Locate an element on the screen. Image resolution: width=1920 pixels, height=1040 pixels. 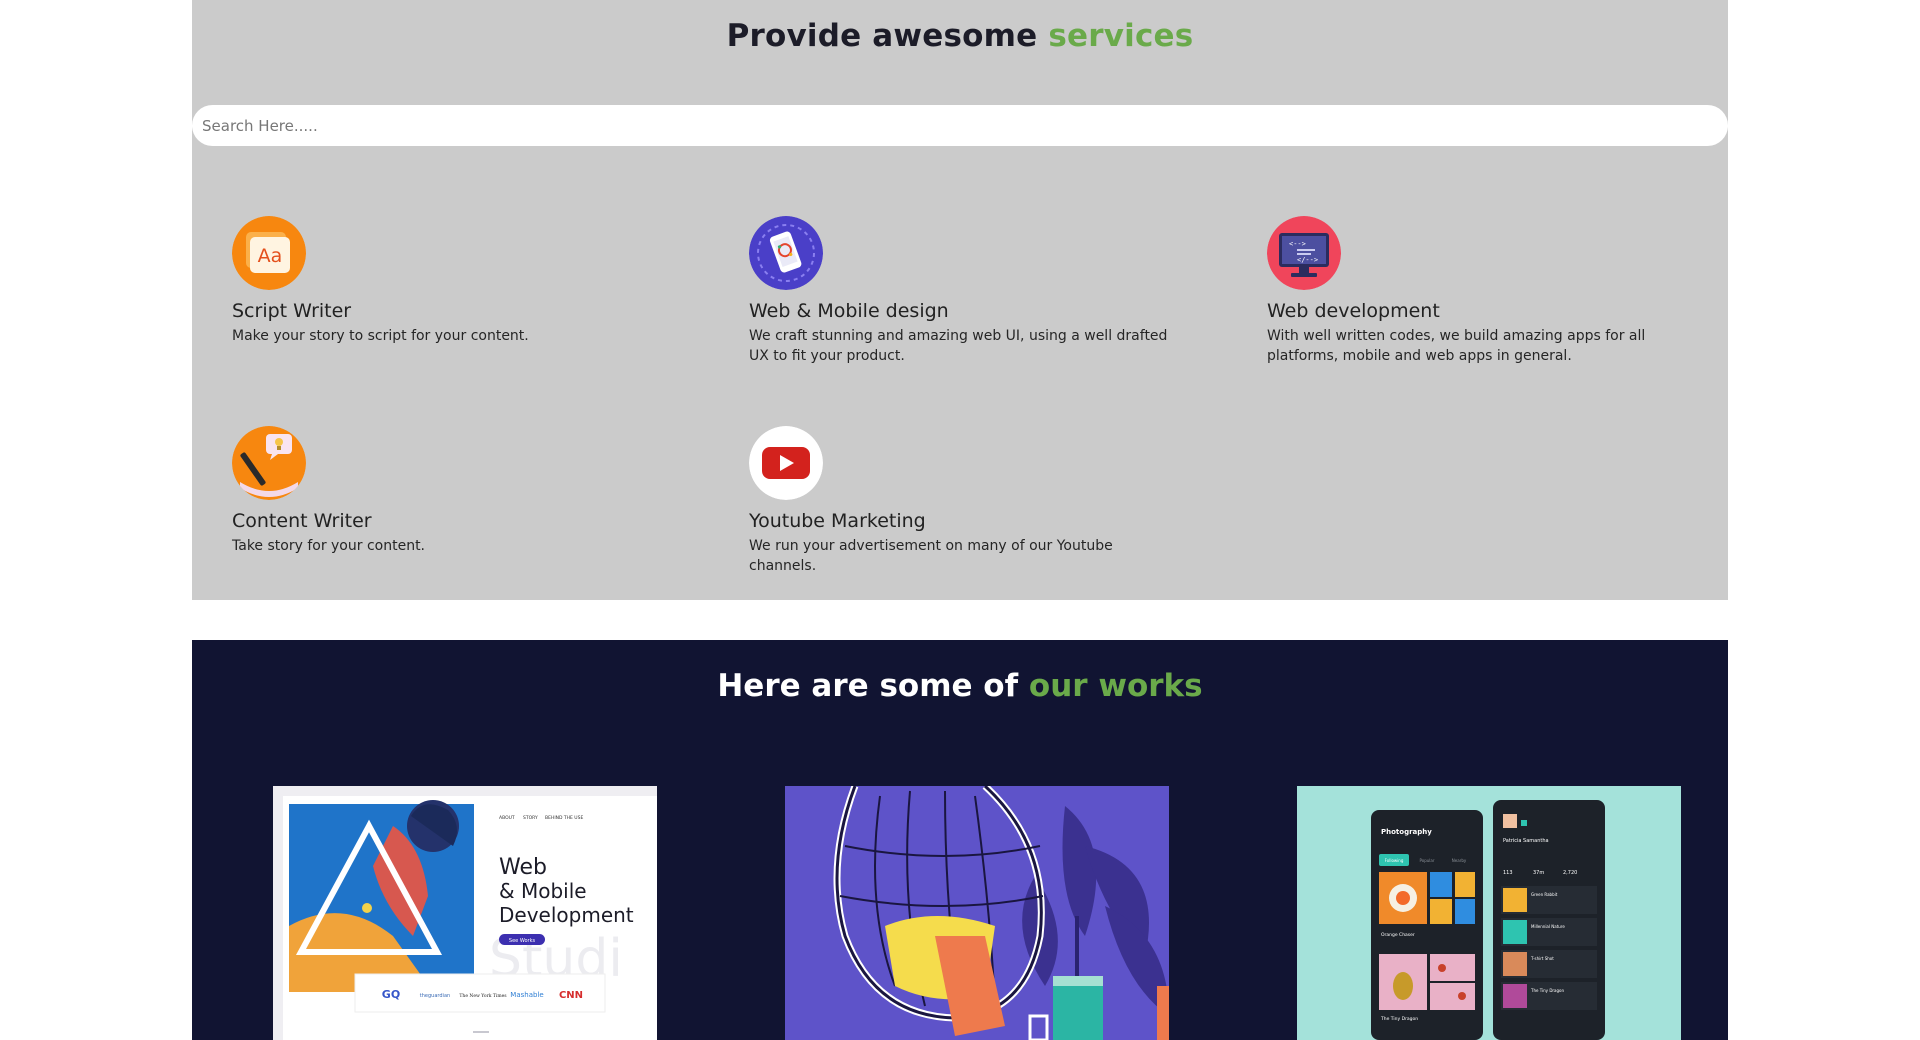
services-heading: Provide awesome services is located at coordinates (960, 36).